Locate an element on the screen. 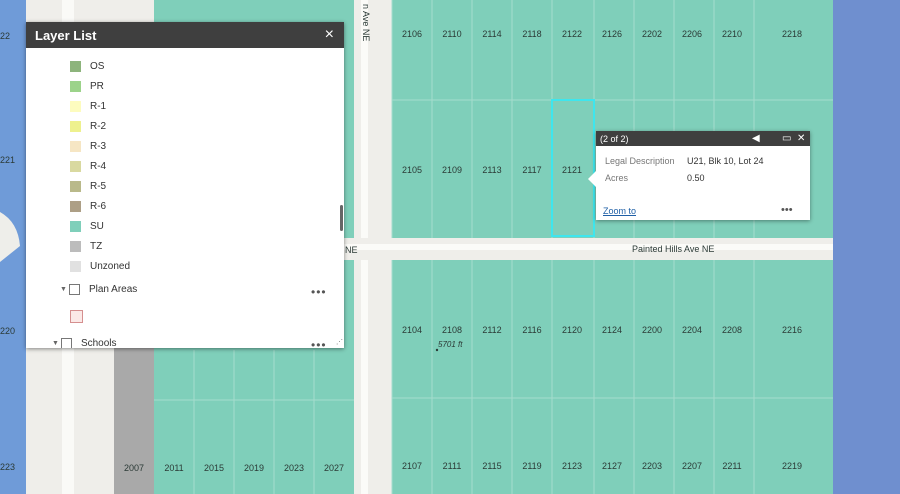 Image resolution: width=900 pixels, height=494 pixels. legend-label: Unzoned is located at coordinates (110, 266).